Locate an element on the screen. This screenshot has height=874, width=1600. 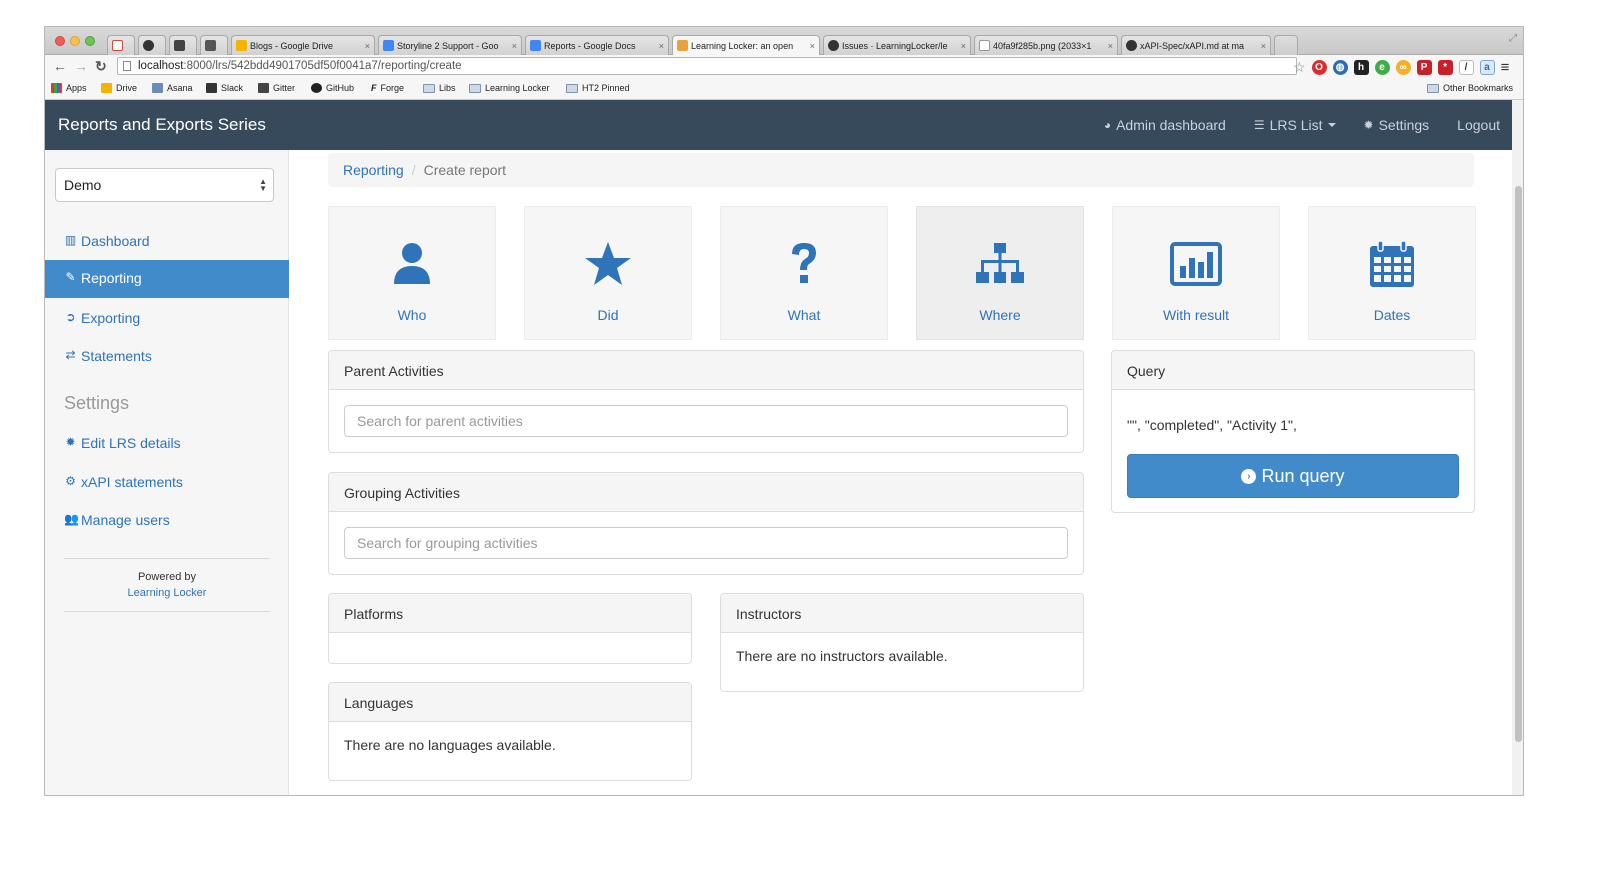
chevron-circle-right-icon: › is located at coordinates (1249, 476).